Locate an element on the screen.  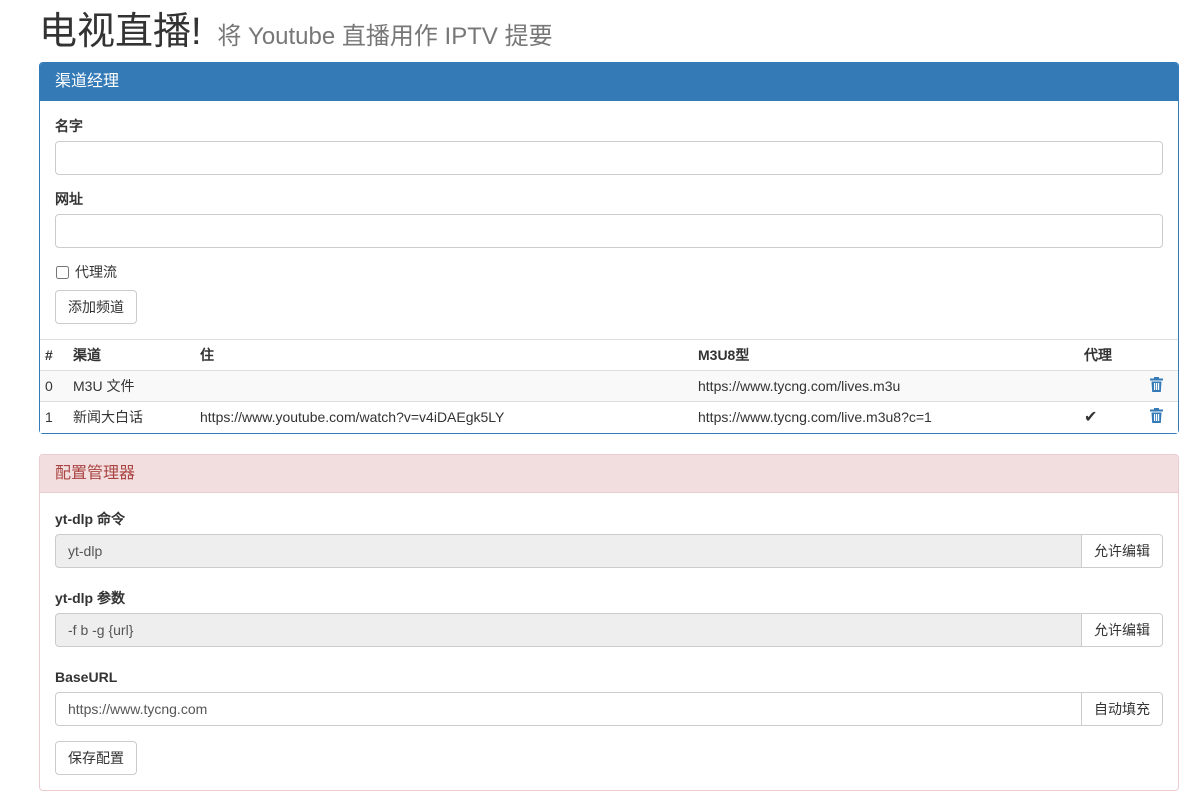
row-proxy is located at coordinates (1106, 386).